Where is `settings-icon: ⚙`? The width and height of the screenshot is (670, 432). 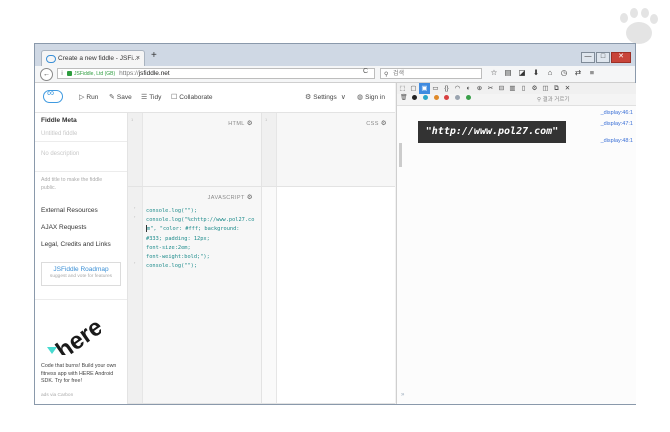
settings-icon: ⚙ is located at coordinates (534, 88).